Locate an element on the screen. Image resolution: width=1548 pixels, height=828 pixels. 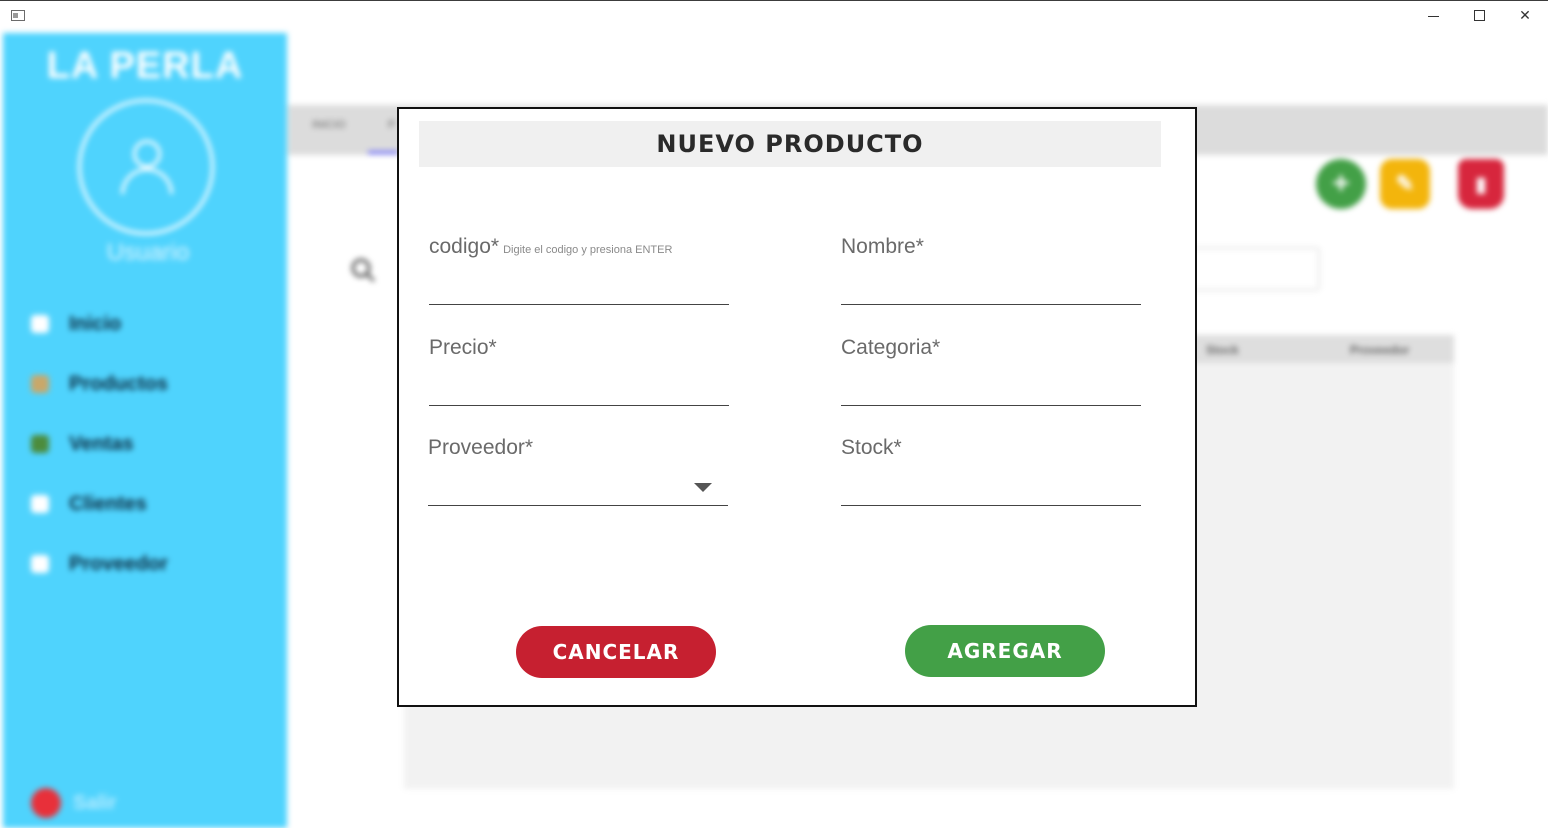
precio-input is located at coordinates (579, 389).